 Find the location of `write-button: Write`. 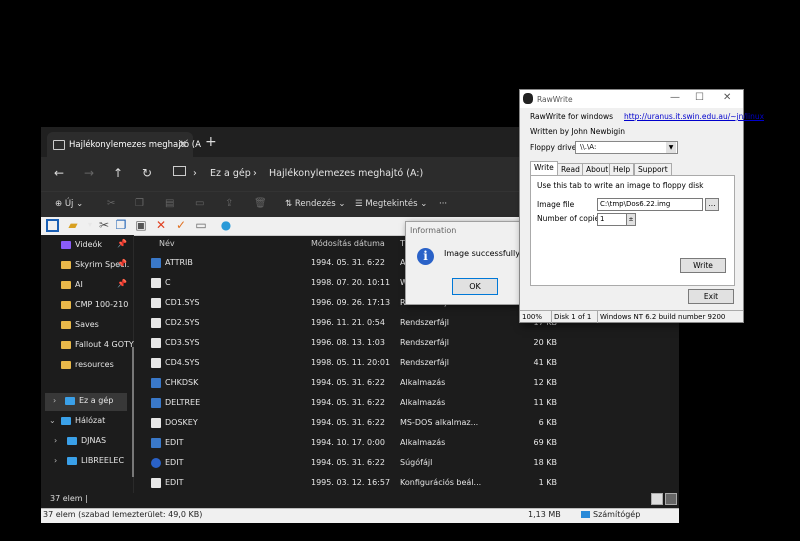

write-button: Write is located at coordinates (703, 265).